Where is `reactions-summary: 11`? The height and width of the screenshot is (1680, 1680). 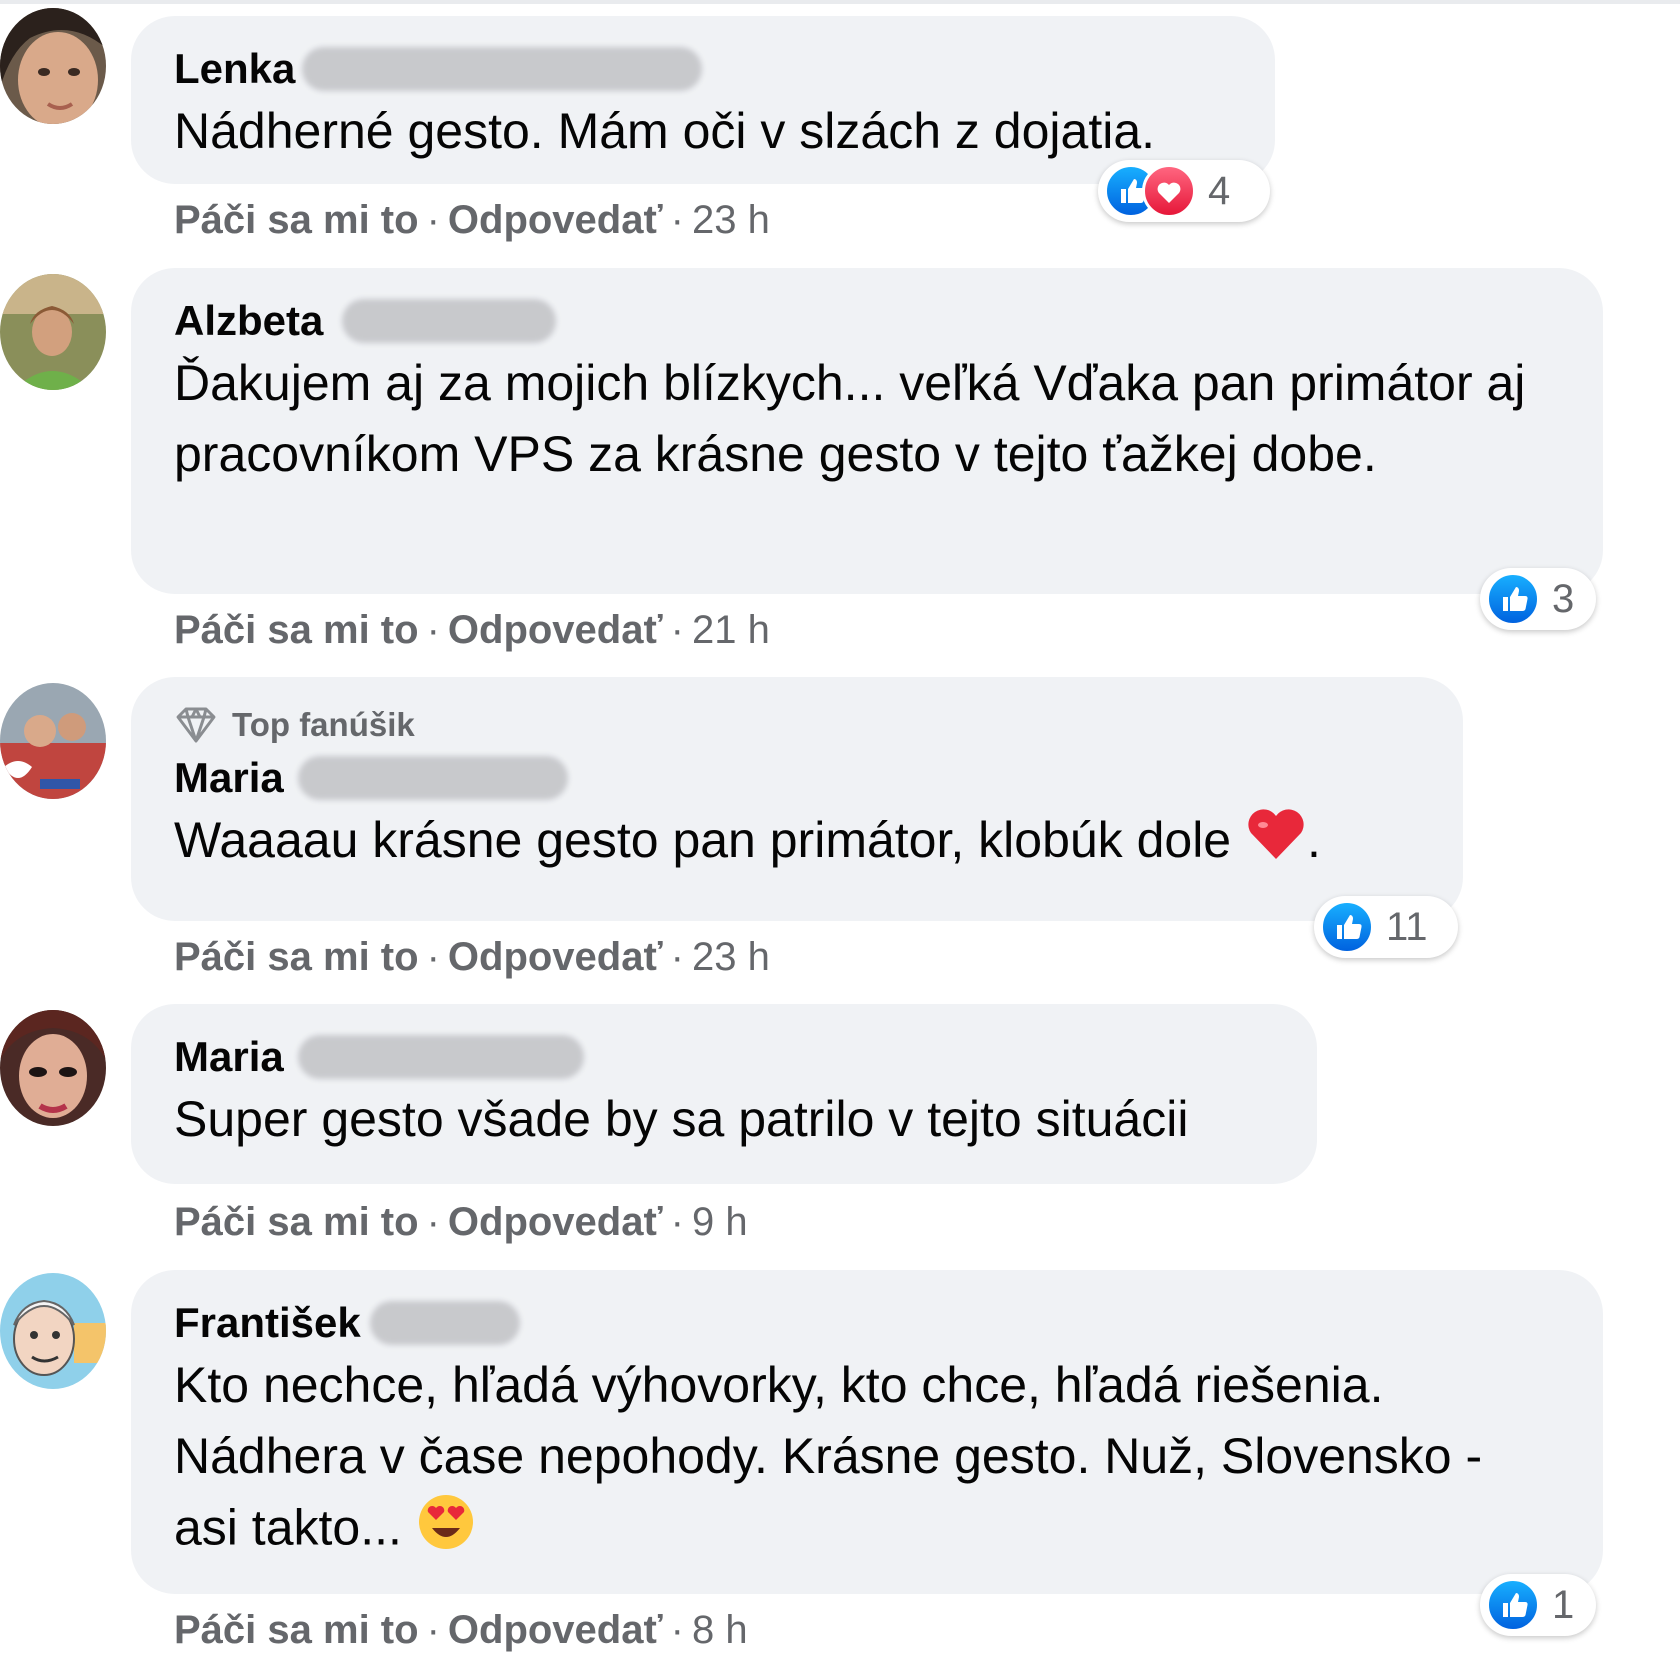 reactions-summary: 11 is located at coordinates (1386, 927).